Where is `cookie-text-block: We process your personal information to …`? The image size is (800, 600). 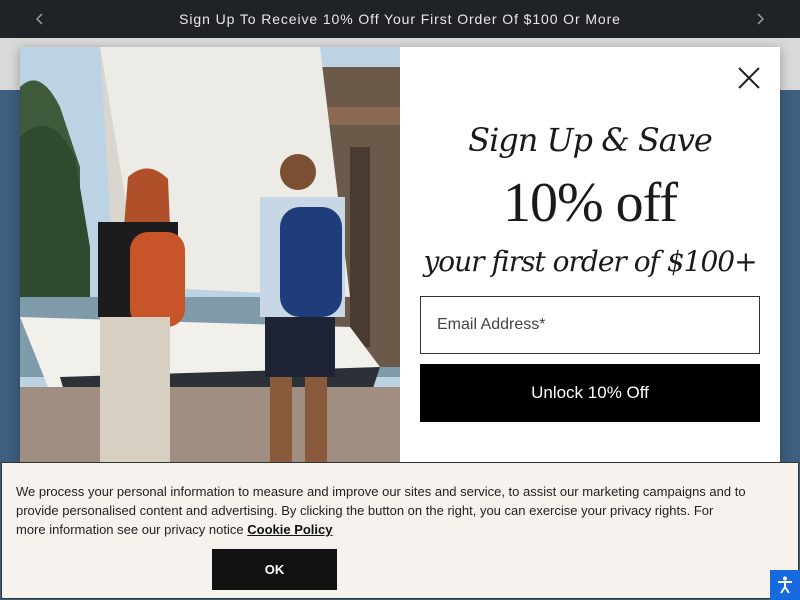
cookie-text-block: We process your personal information to … is located at coordinates (381, 510).